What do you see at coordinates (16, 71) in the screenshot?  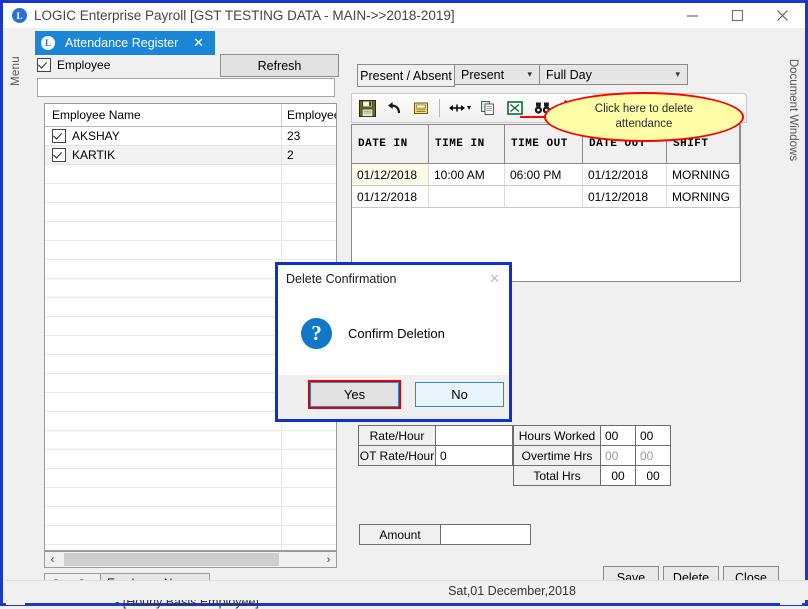 I see `menu-strip-label: Menu` at bounding box center [16, 71].